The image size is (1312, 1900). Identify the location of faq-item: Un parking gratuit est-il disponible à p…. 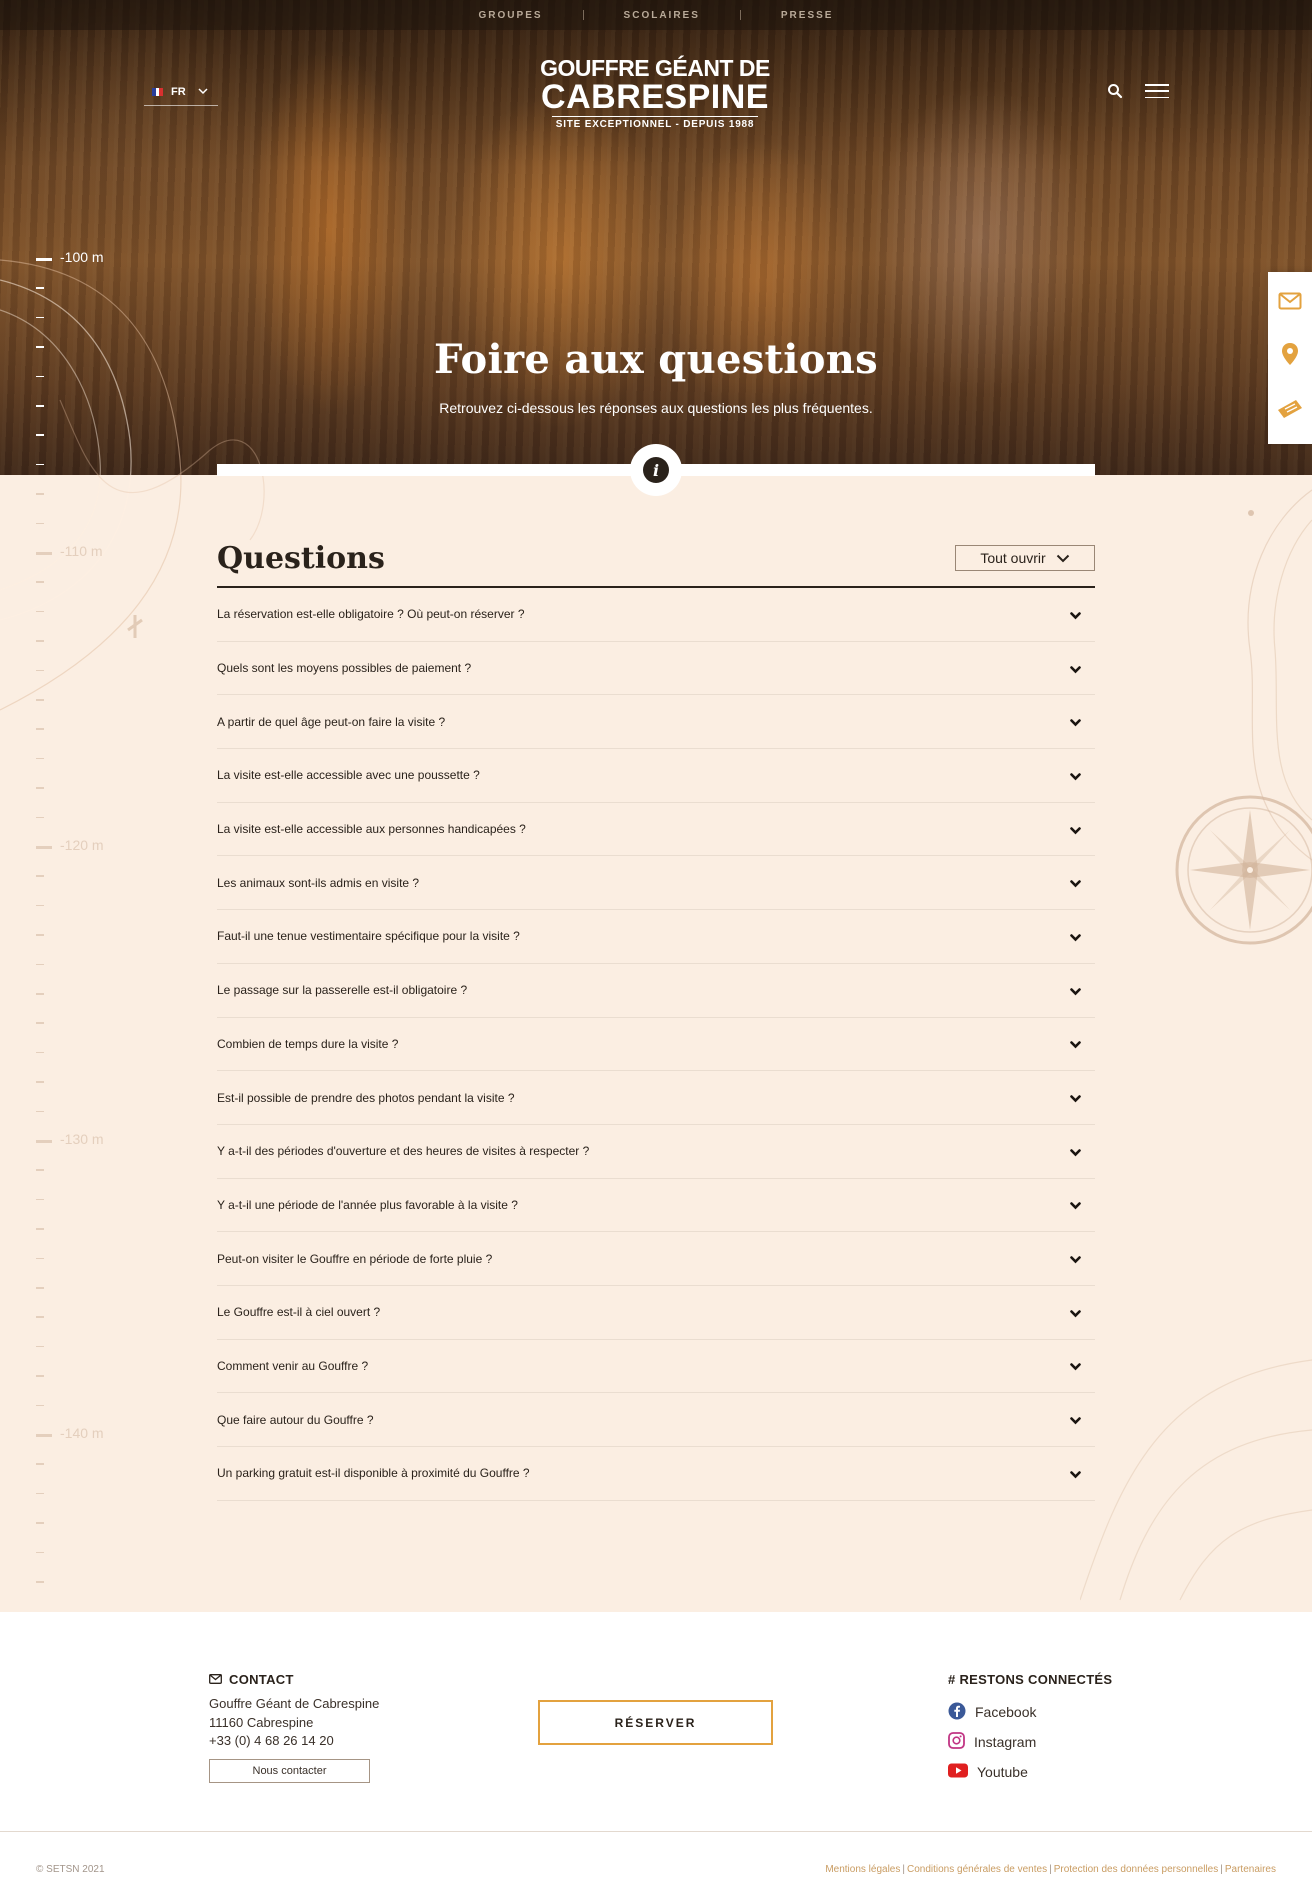
(656, 1474).